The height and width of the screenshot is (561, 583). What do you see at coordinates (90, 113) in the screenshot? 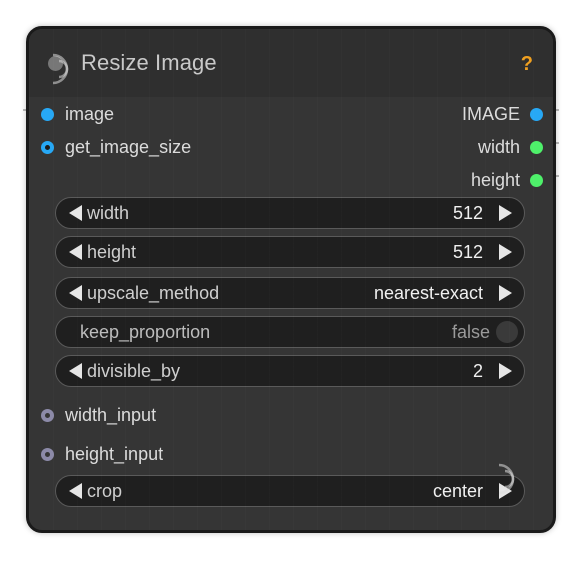
I see `input-label: image` at bounding box center [90, 113].